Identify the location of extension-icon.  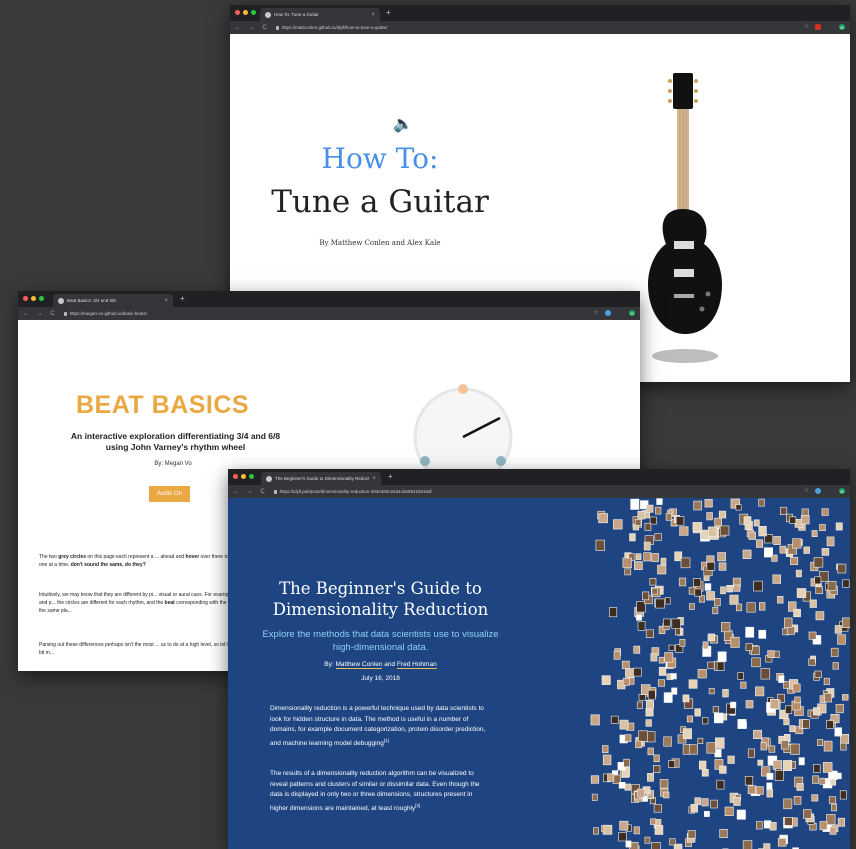
(608, 313).